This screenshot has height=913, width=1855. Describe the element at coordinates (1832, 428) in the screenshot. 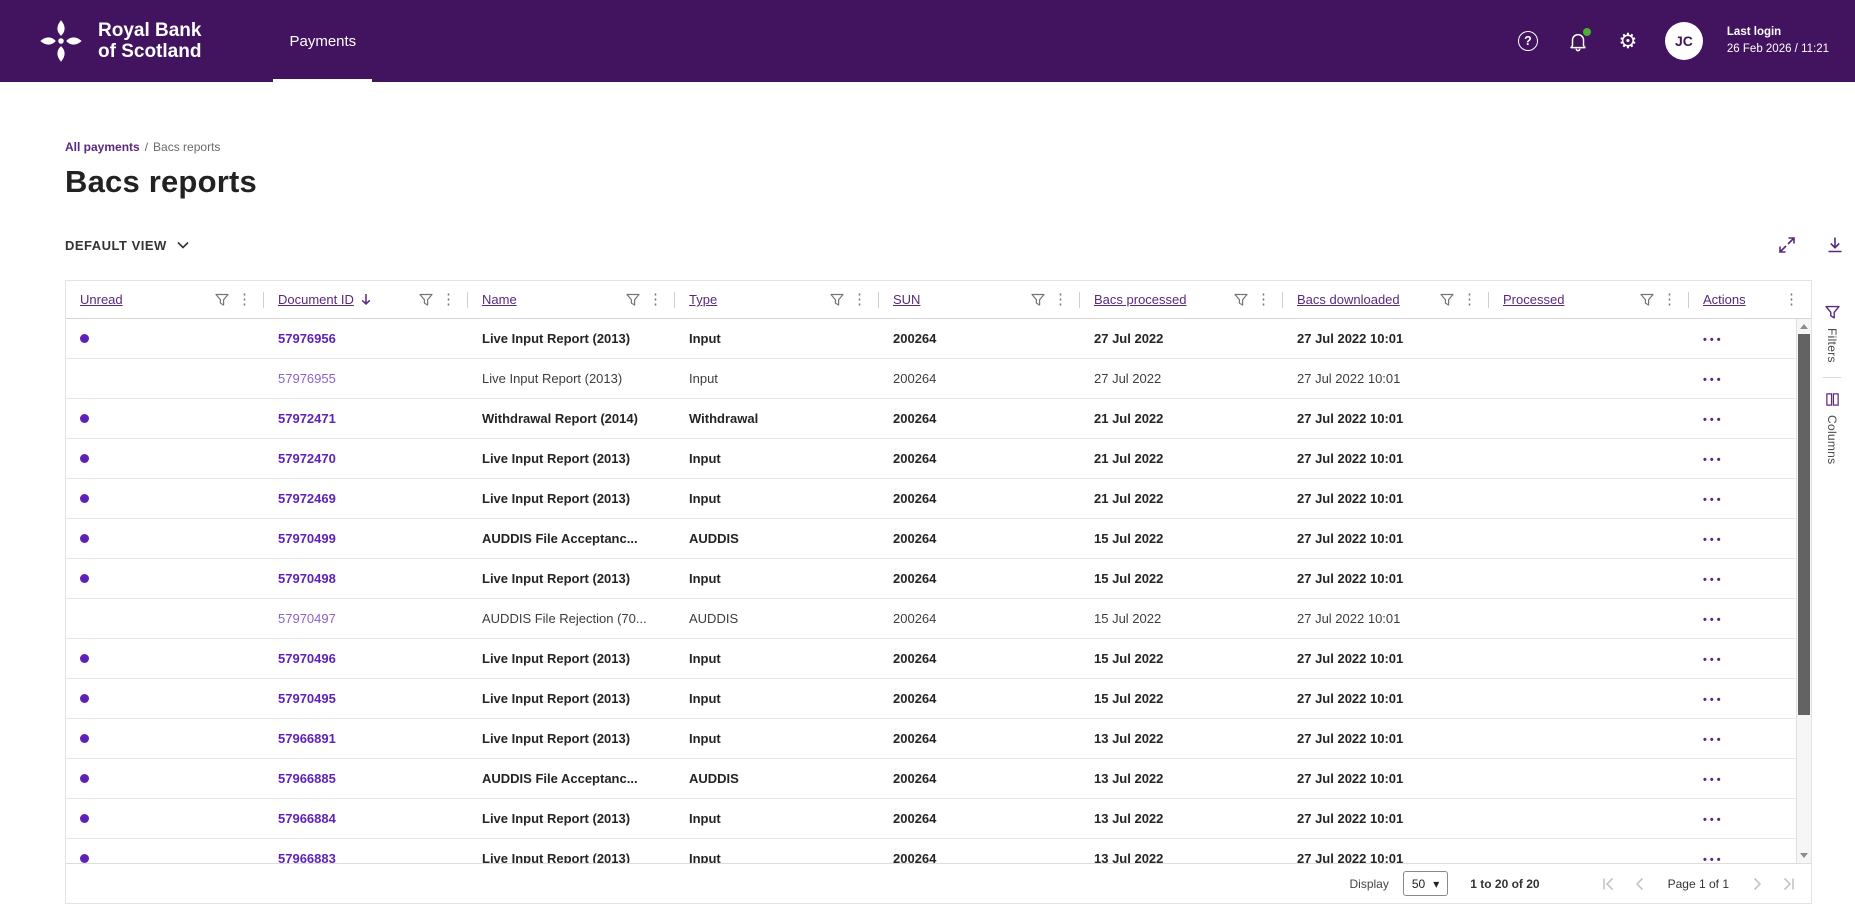

I see `rail-tab-columns: Columns` at that location.